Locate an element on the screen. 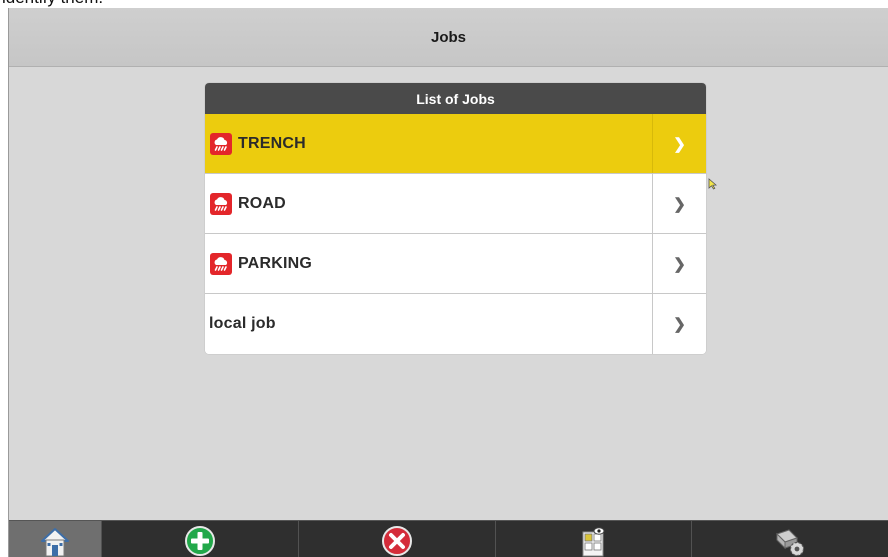  machine-settings-button is located at coordinates (790, 539).